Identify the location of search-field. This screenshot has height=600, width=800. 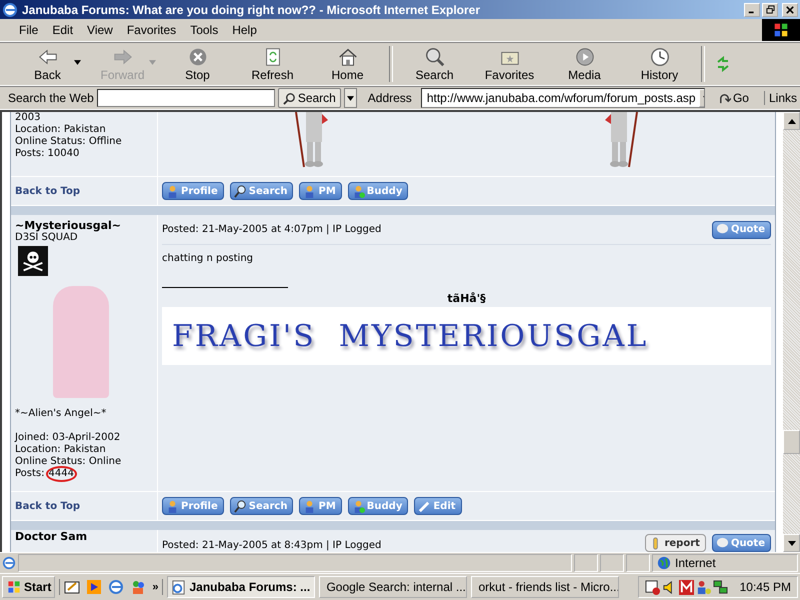
(185, 98).